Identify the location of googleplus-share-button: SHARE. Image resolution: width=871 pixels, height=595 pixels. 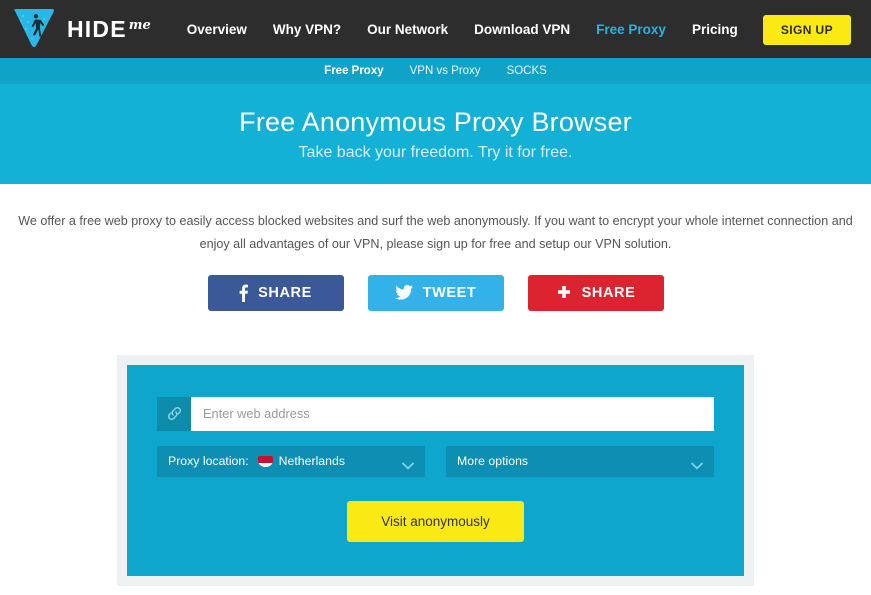
(595, 292).